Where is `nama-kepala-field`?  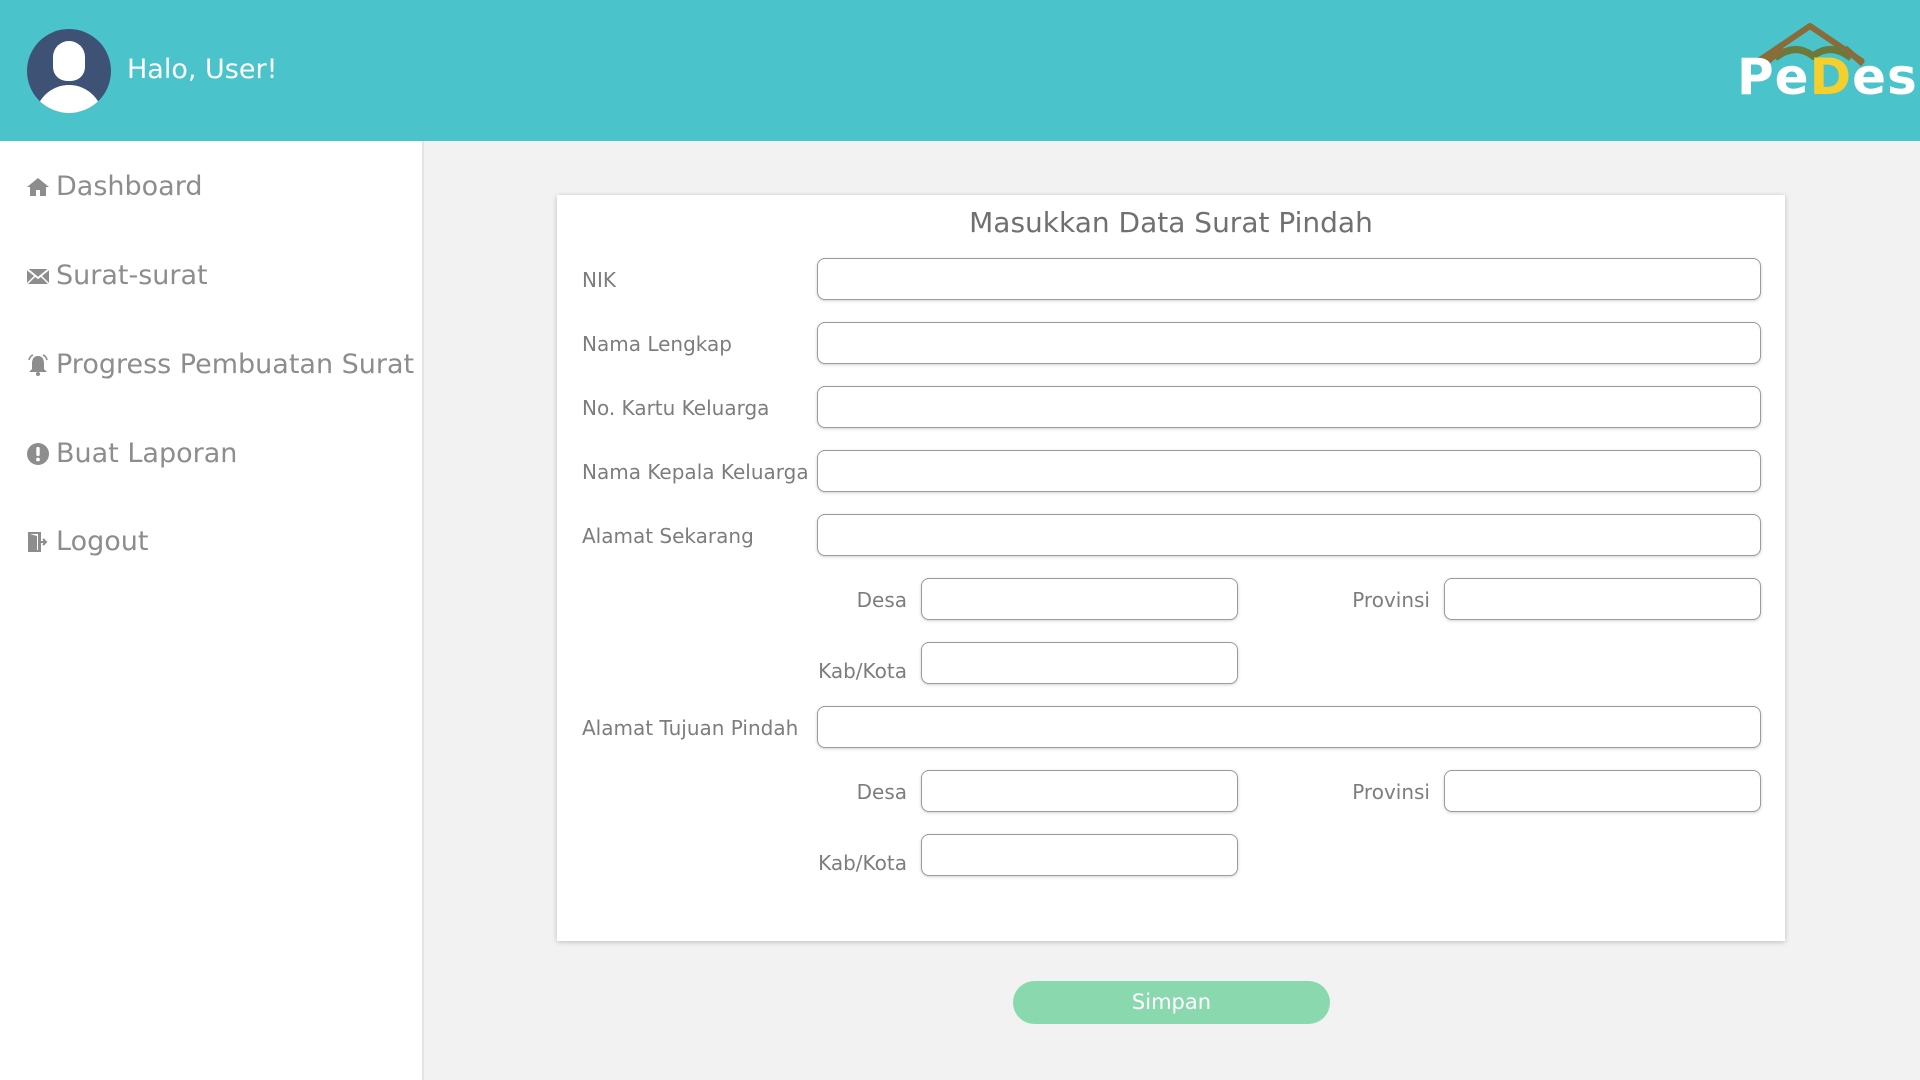
nama-kepala-field is located at coordinates (1289, 471).